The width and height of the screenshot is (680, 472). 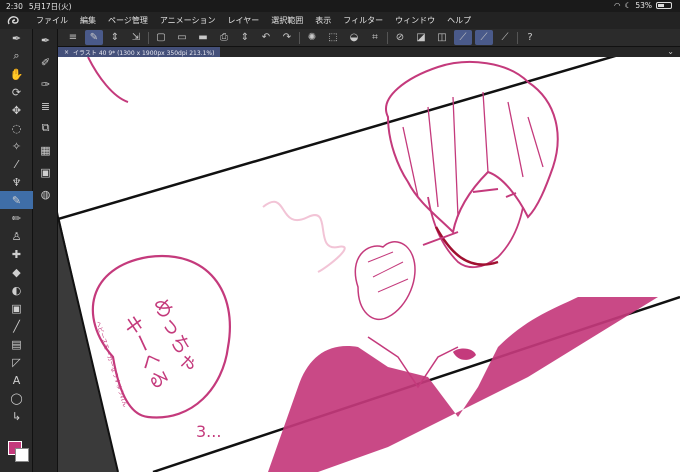 I want to click on hand-outline, so click(x=385, y=280).